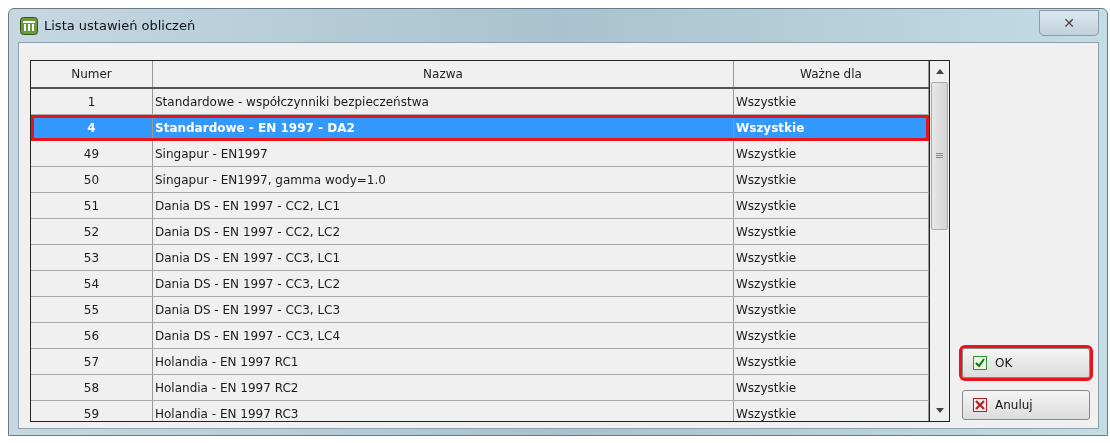  I want to click on table-cell: 57, so click(91, 361).